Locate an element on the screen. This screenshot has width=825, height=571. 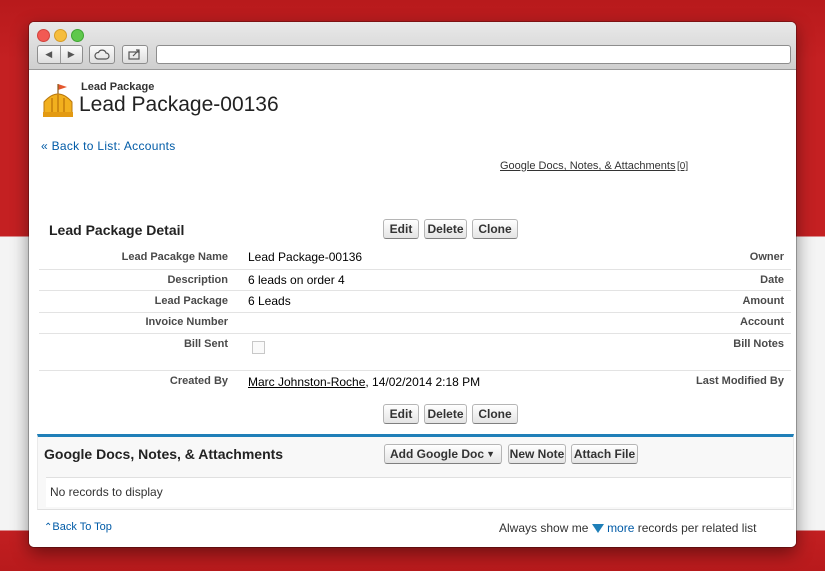
clone-button: Clone is located at coordinates (495, 229).